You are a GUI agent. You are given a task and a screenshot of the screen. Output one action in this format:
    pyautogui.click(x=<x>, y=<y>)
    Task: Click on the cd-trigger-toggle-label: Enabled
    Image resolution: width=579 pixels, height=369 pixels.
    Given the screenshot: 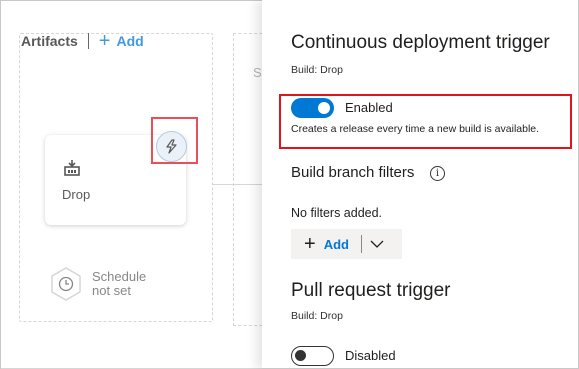 What is the action you would take?
    pyautogui.click(x=369, y=107)
    